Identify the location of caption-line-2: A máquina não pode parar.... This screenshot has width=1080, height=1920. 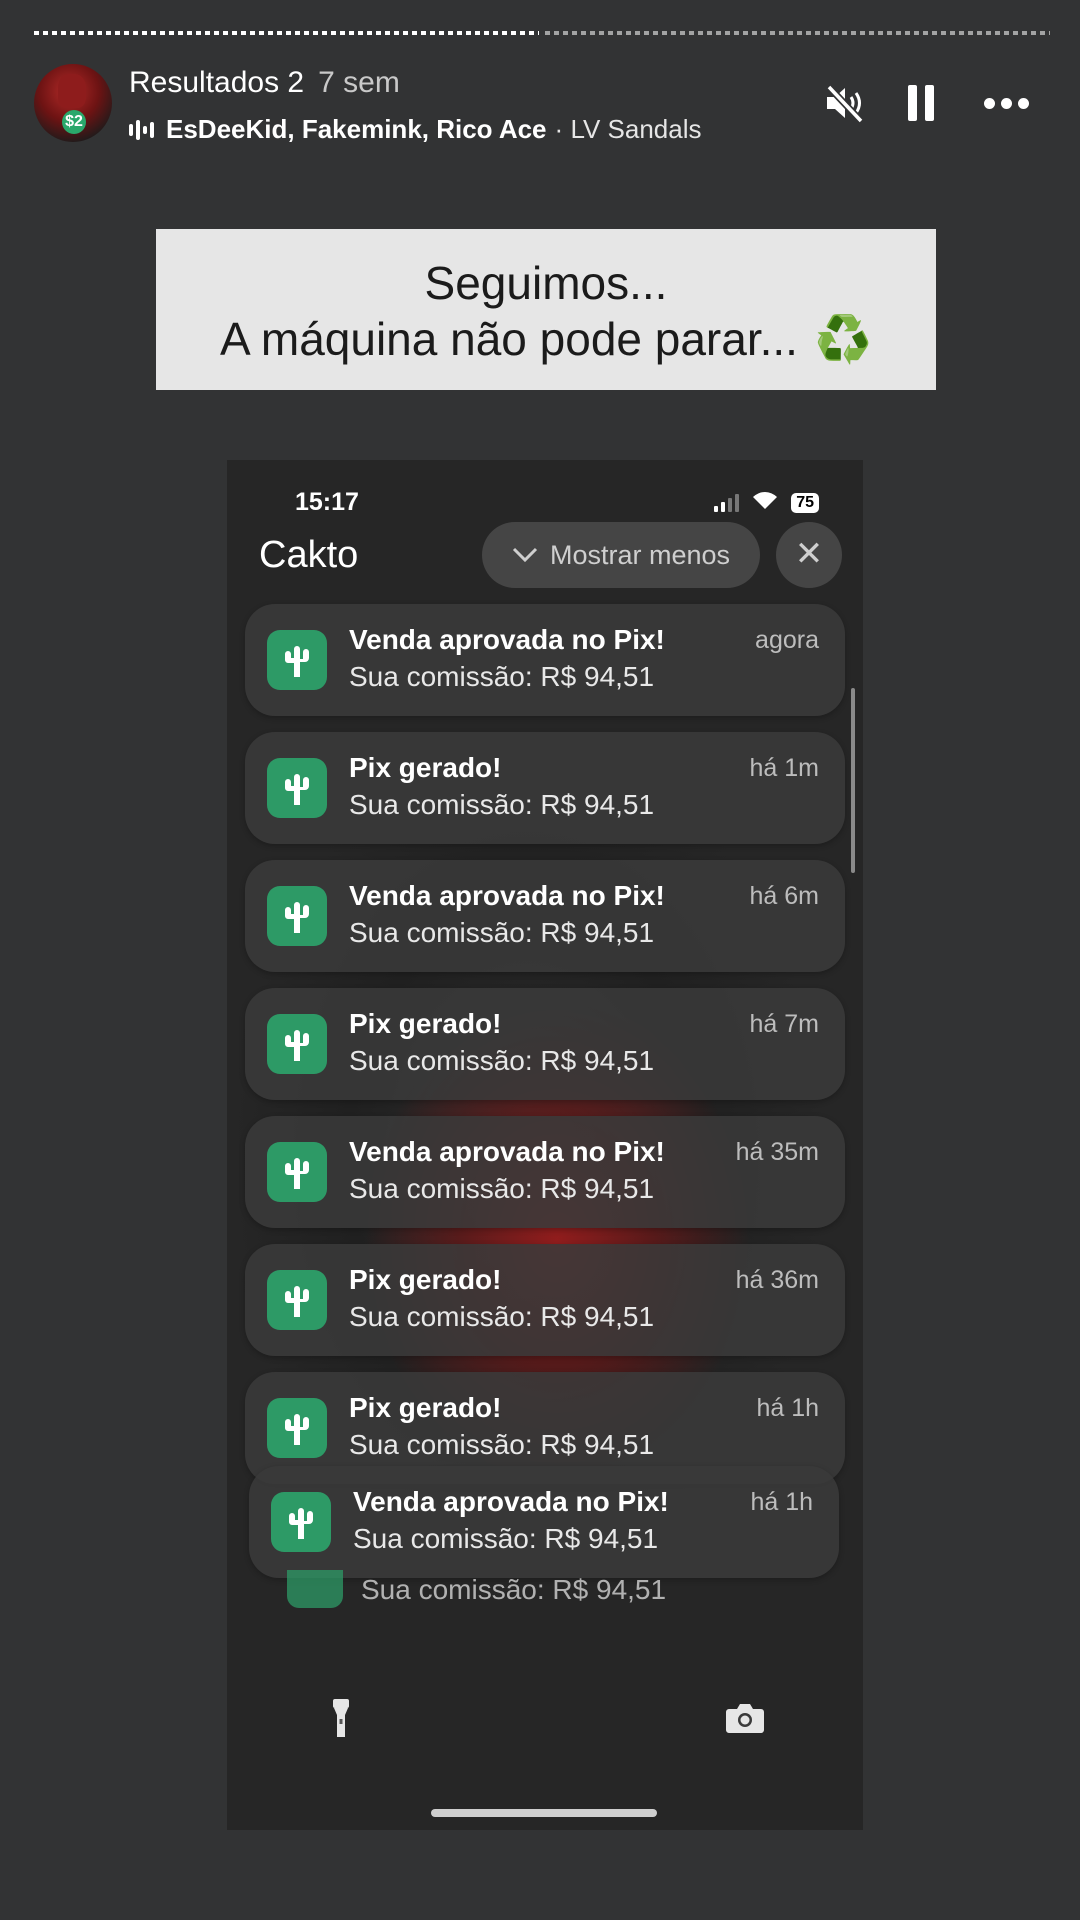
(508, 339).